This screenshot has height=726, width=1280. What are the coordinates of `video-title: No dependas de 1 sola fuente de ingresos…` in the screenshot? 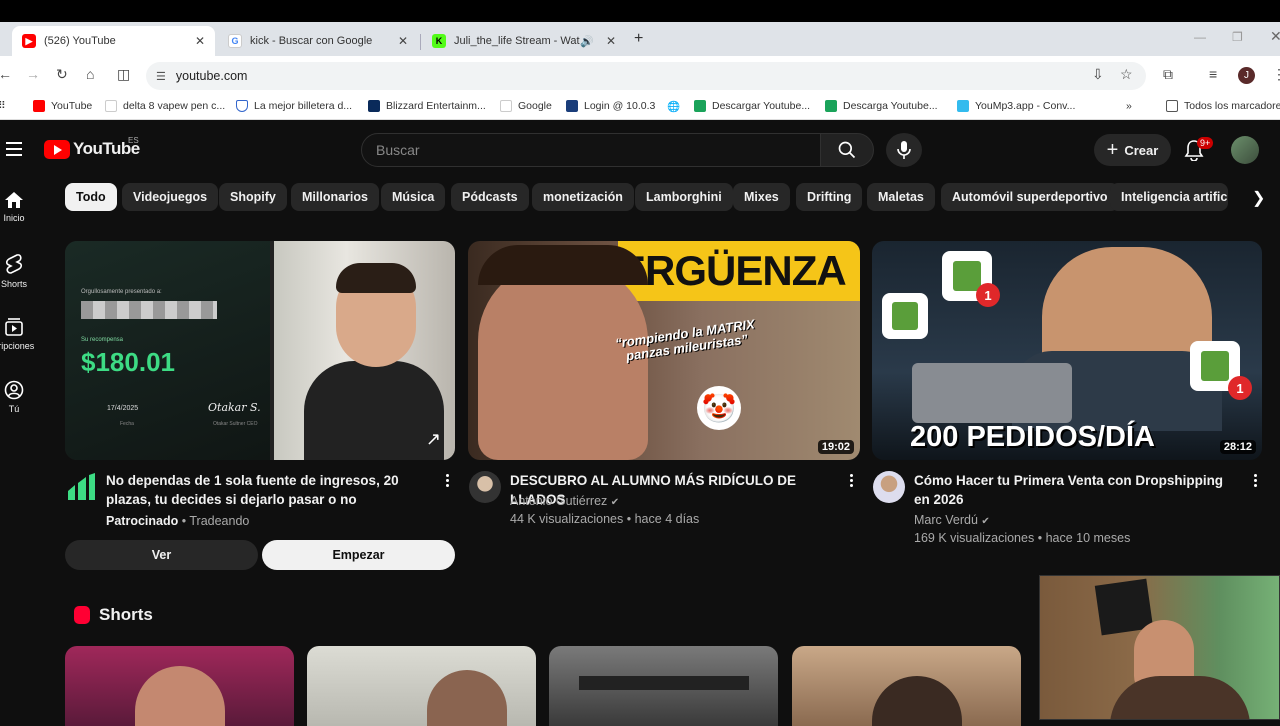 It's located at (271, 490).